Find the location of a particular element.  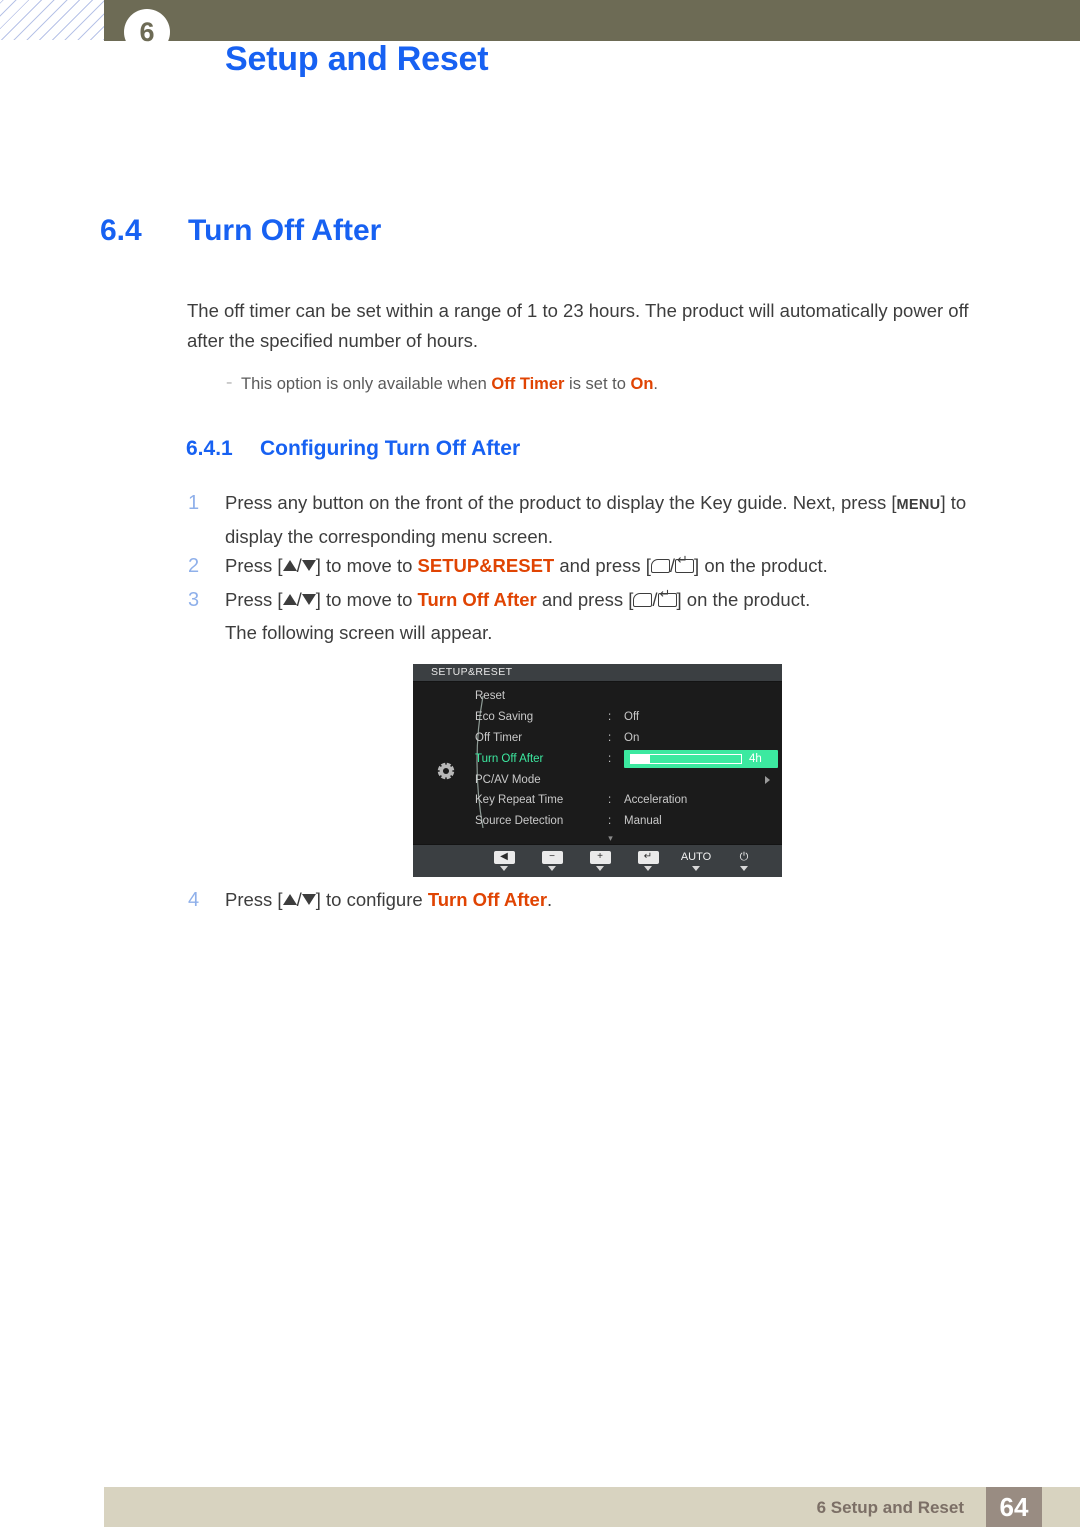

osd-row-source-detection: Source Detection : Manual is located at coordinates (625, 821).